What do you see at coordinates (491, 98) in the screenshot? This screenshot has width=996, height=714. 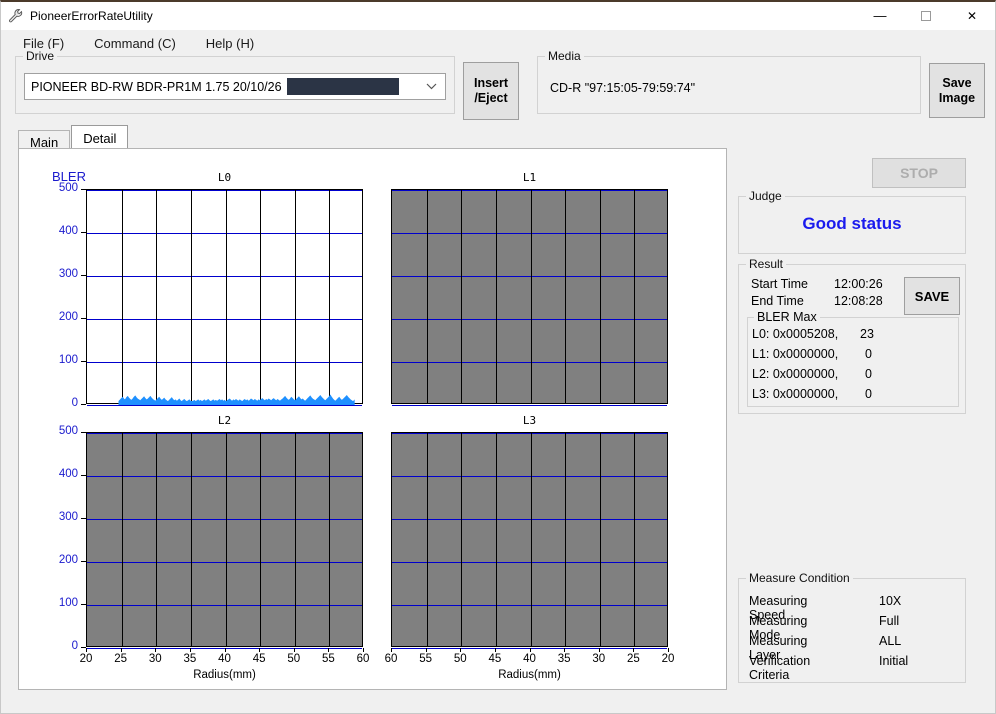 I see `insert-eject-line2: /Eject` at bounding box center [491, 98].